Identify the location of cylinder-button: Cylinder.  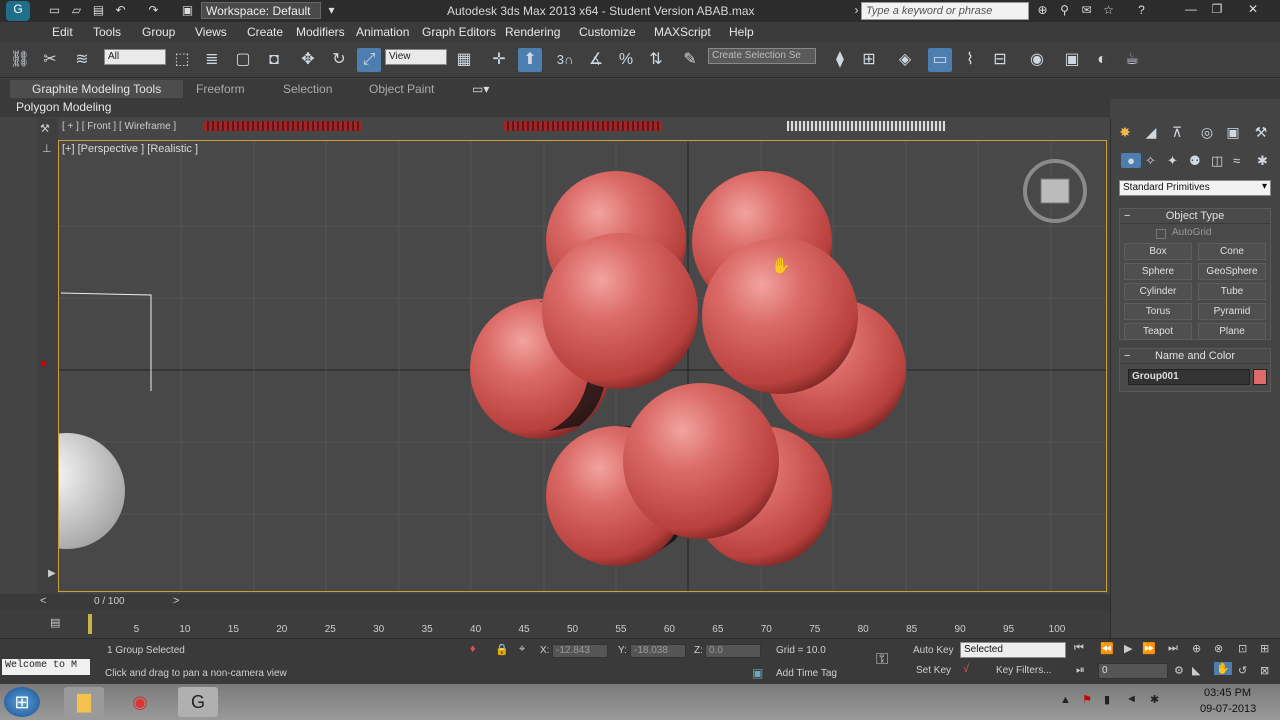
(1158, 291).